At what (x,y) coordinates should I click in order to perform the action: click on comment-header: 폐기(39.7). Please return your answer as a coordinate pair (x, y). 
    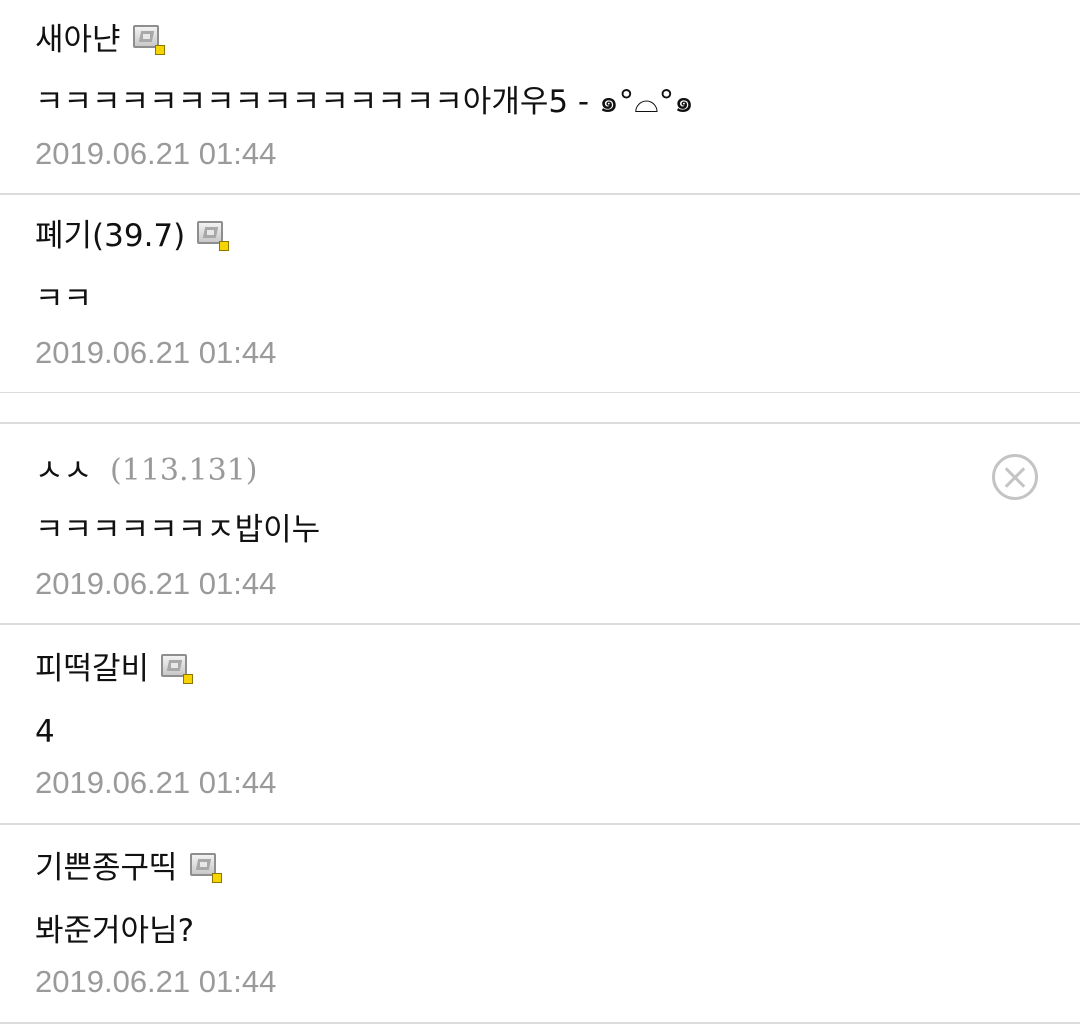
    Looking at the image, I should click on (132, 236).